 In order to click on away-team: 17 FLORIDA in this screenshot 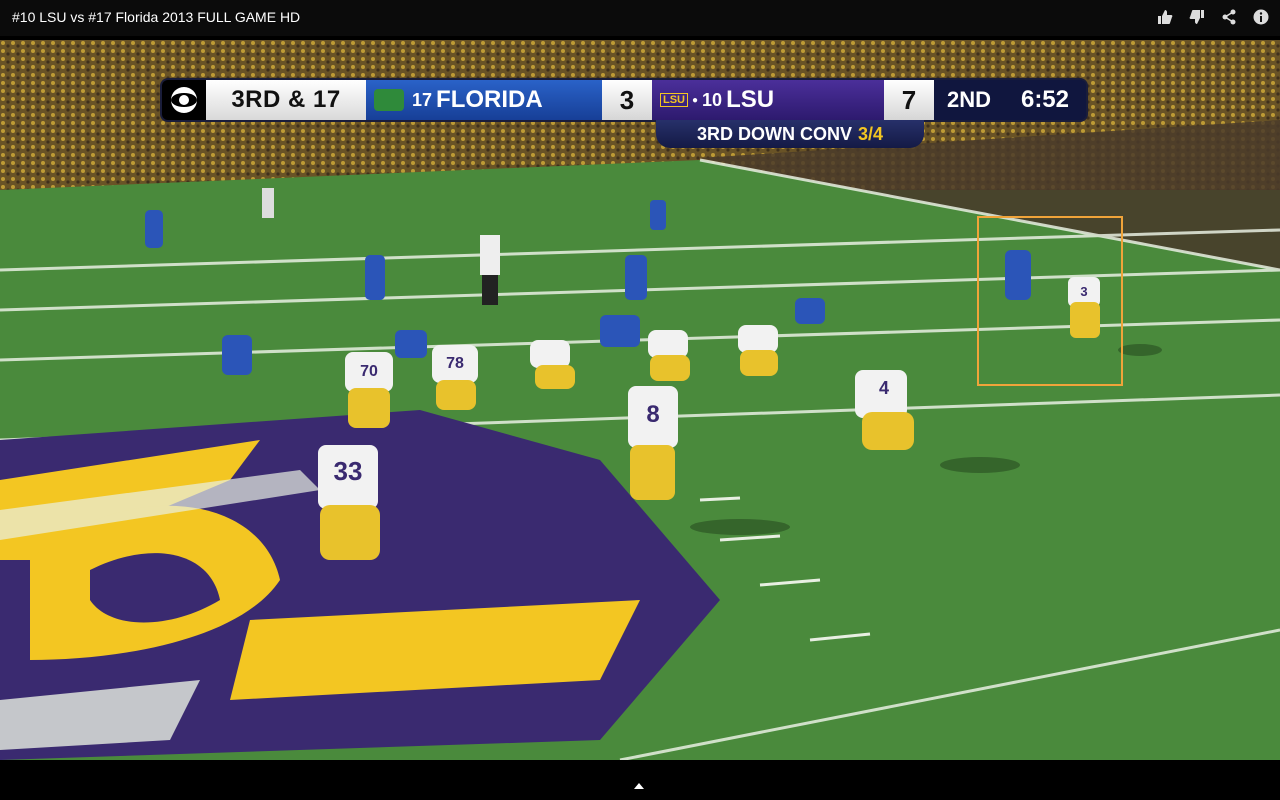, I will do `click(484, 100)`.